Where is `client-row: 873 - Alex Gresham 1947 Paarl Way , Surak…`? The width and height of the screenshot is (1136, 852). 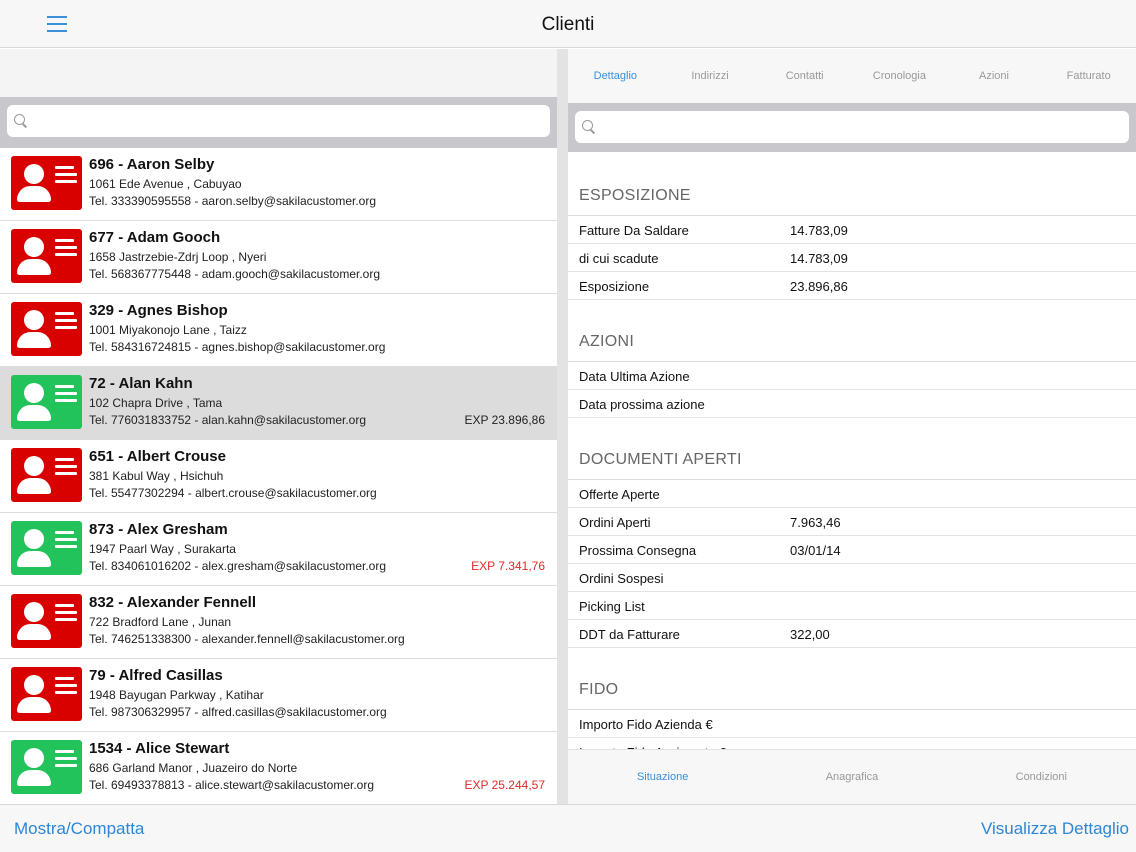
client-row: 873 - Alex Gresham 1947 Paarl Way , Surak… is located at coordinates (278, 549).